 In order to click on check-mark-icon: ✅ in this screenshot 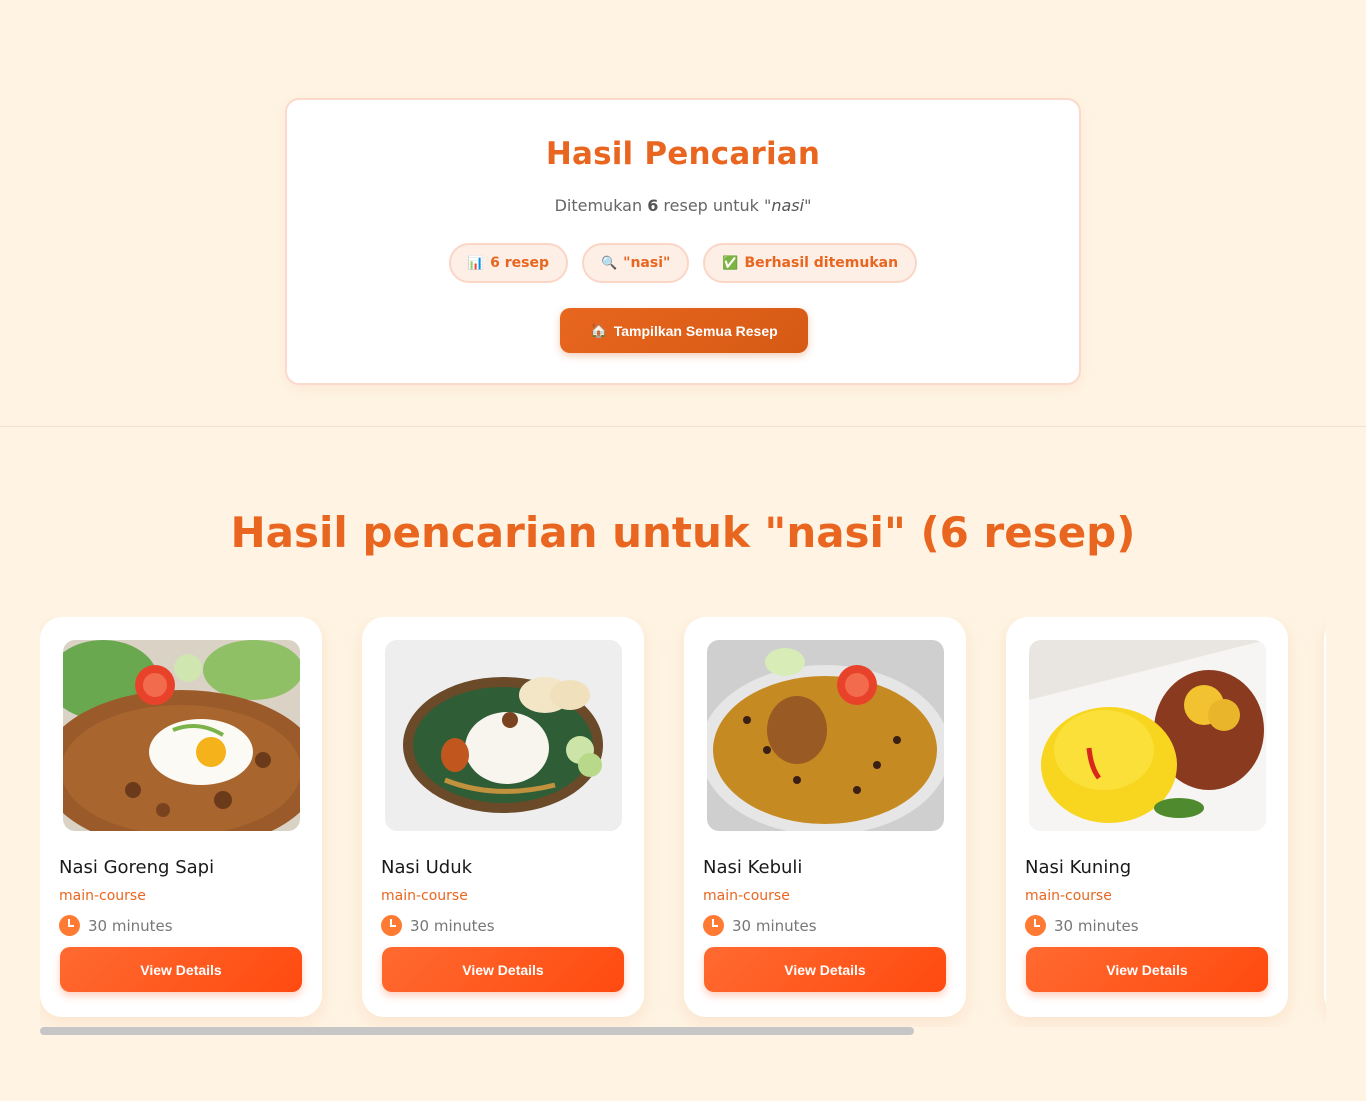, I will do `click(730, 263)`.